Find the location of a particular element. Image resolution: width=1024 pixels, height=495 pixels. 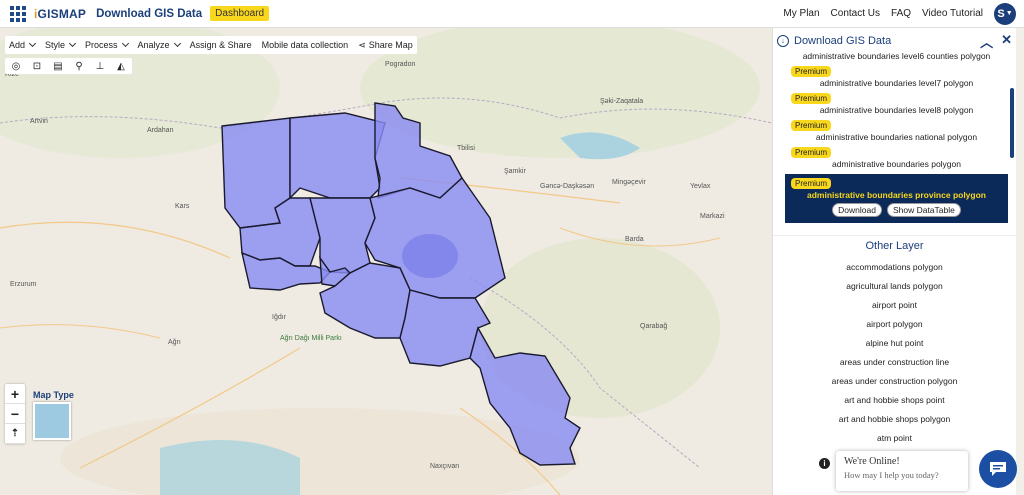

panel-scrollbar is located at coordinates (1012, 123).